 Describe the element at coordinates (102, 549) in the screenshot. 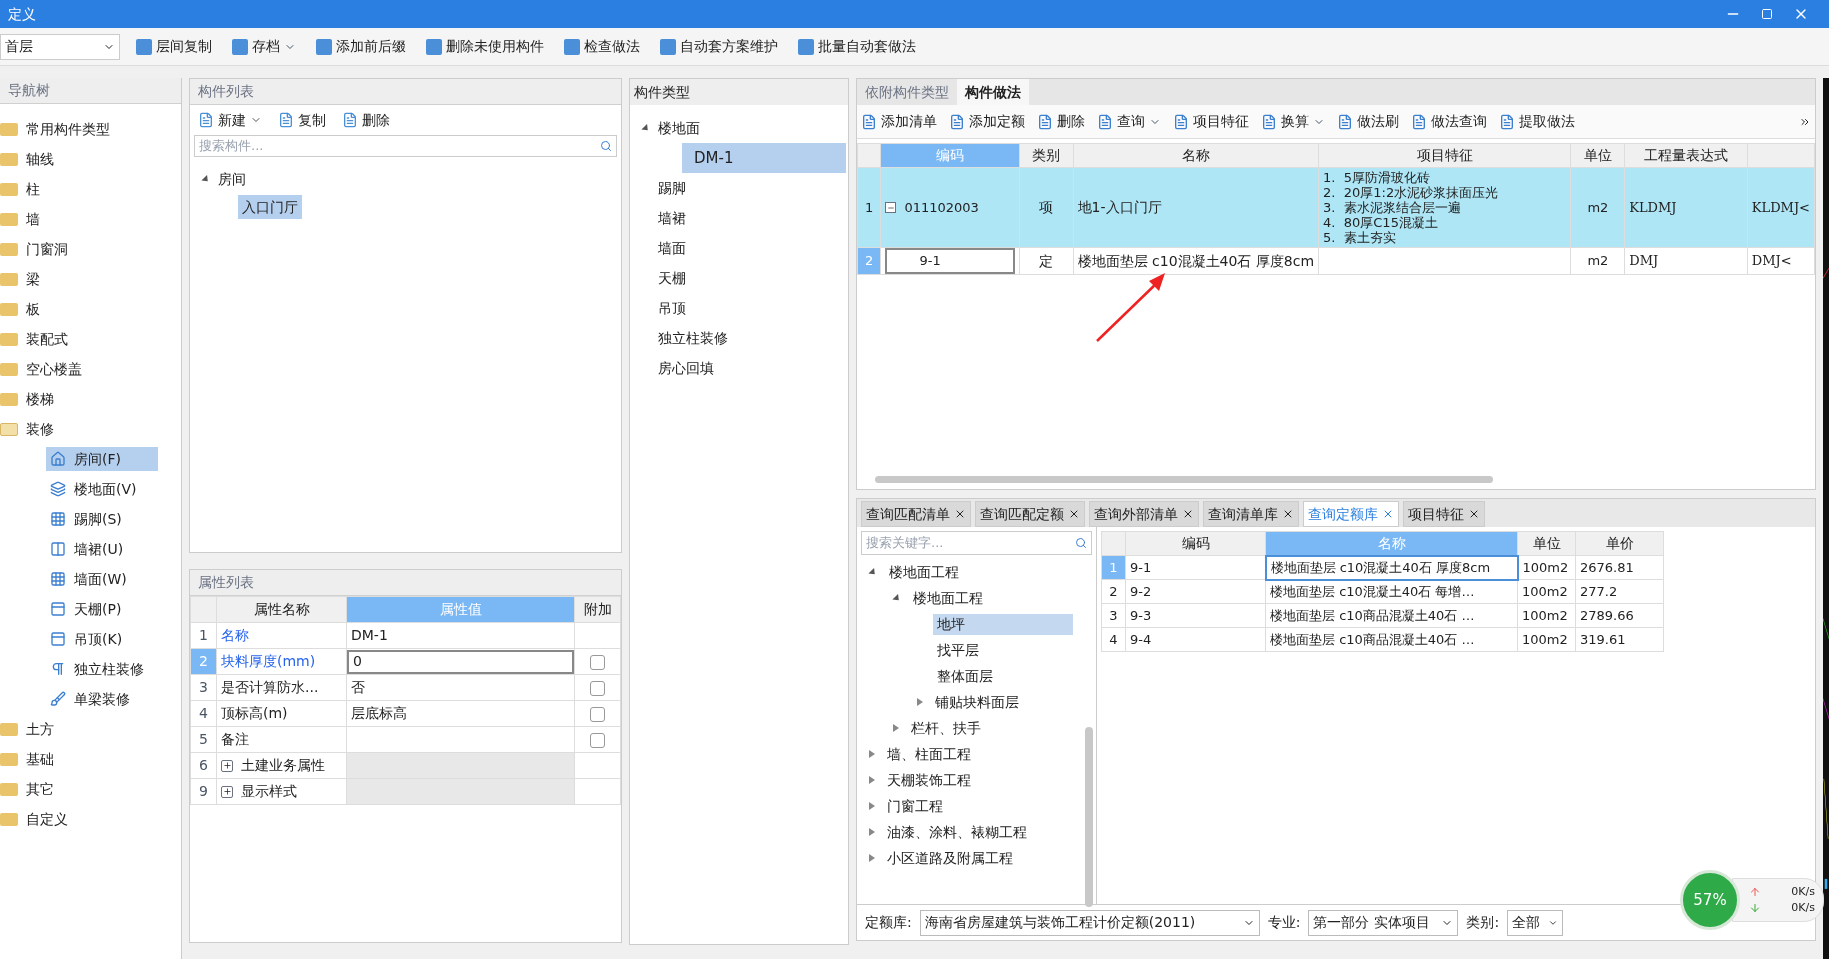

I see `nav-item: 墙裙(U)` at that location.